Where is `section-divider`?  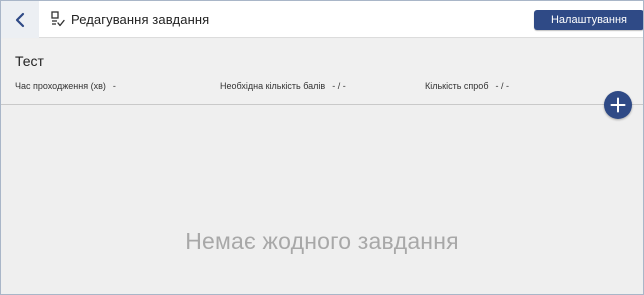
section-divider is located at coordinates (322, 104).